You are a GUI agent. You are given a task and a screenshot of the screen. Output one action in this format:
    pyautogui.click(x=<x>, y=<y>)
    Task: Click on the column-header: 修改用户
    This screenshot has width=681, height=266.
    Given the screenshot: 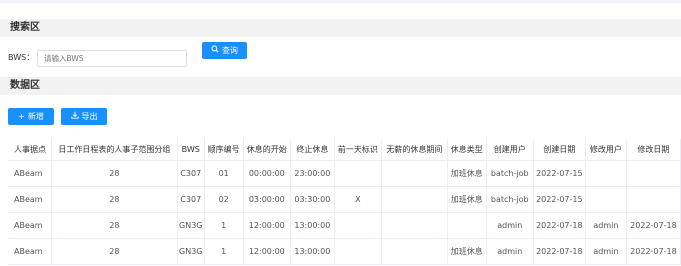 What is the action you would take?
    pyautogui.click(x=606, y=150)
    